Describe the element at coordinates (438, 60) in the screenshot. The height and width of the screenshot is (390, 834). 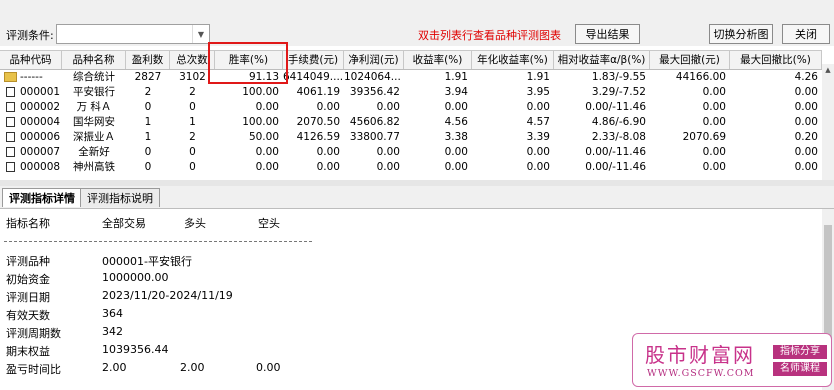
I see `column-header: 收益率(%)` at that location.